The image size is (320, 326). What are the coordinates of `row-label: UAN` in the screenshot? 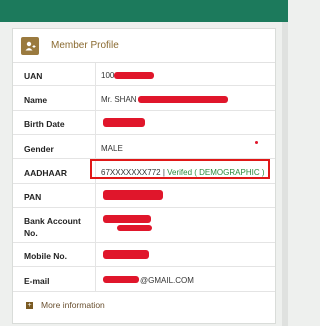 It's located at (33, 76).